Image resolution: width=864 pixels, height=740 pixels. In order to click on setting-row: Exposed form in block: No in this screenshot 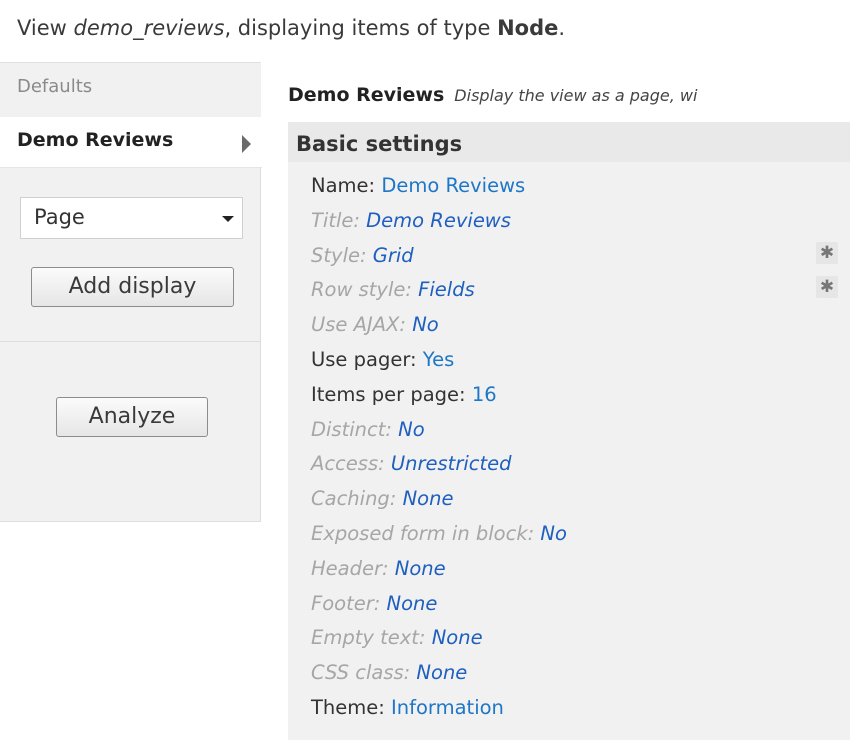, I will do `click(439, 533)`.